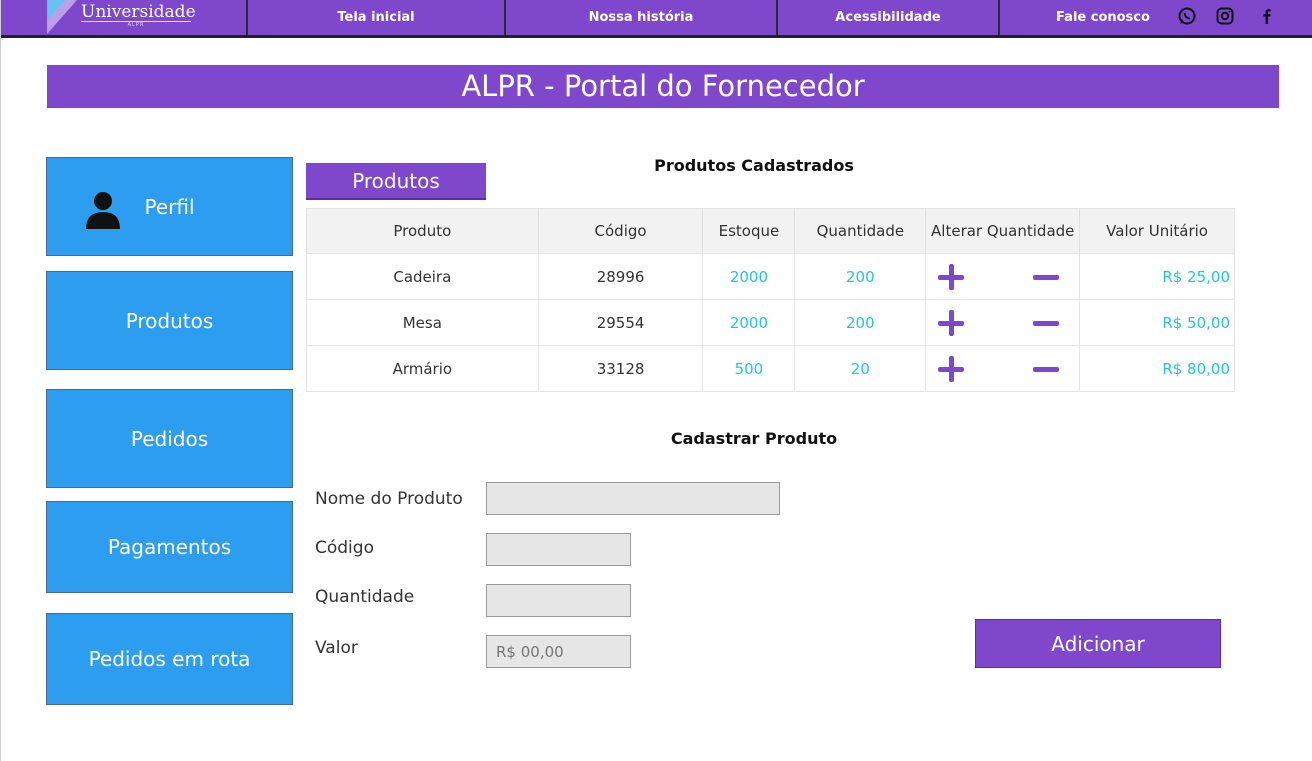 The width and height of the screenshot is (1312, 761). I want to click on sidebar-item-label: Perfil, so click(169, 206).